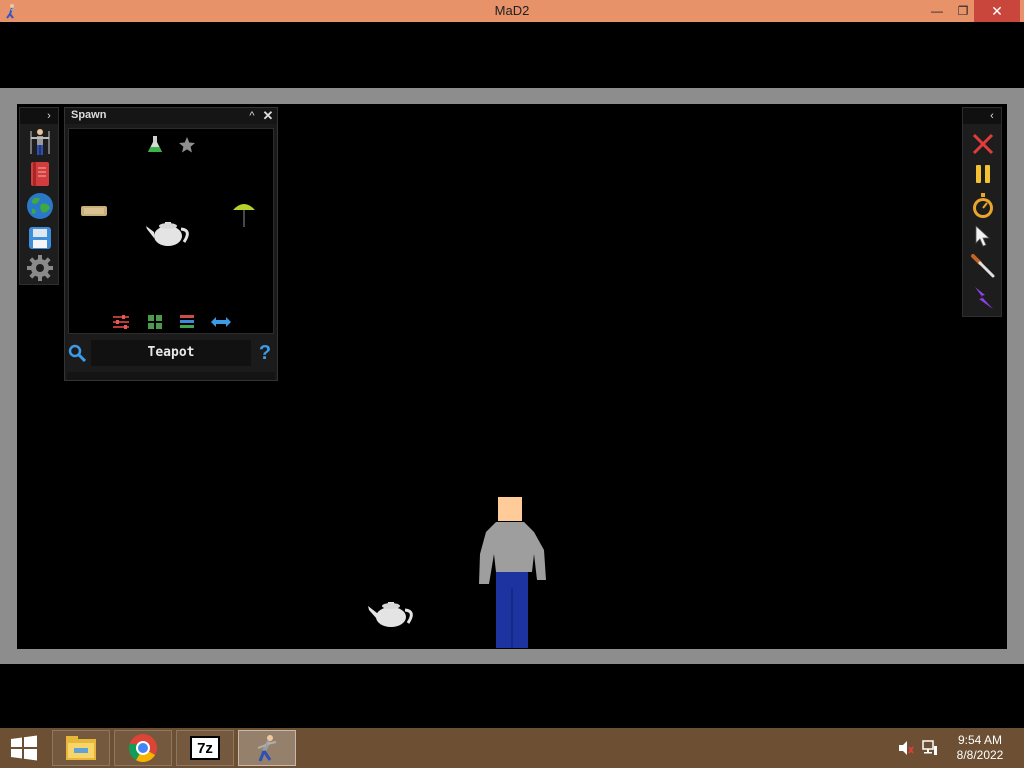 The image size is (1024, 768). Describe the element at coordinates (980, 740) in the screenshot. I see `clock-time: 9:54 AM` at that location.